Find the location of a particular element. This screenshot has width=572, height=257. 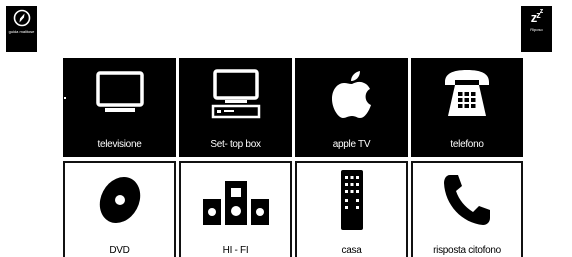

tile-hi-fi: HI - FI is located at coordinates (235, 209).